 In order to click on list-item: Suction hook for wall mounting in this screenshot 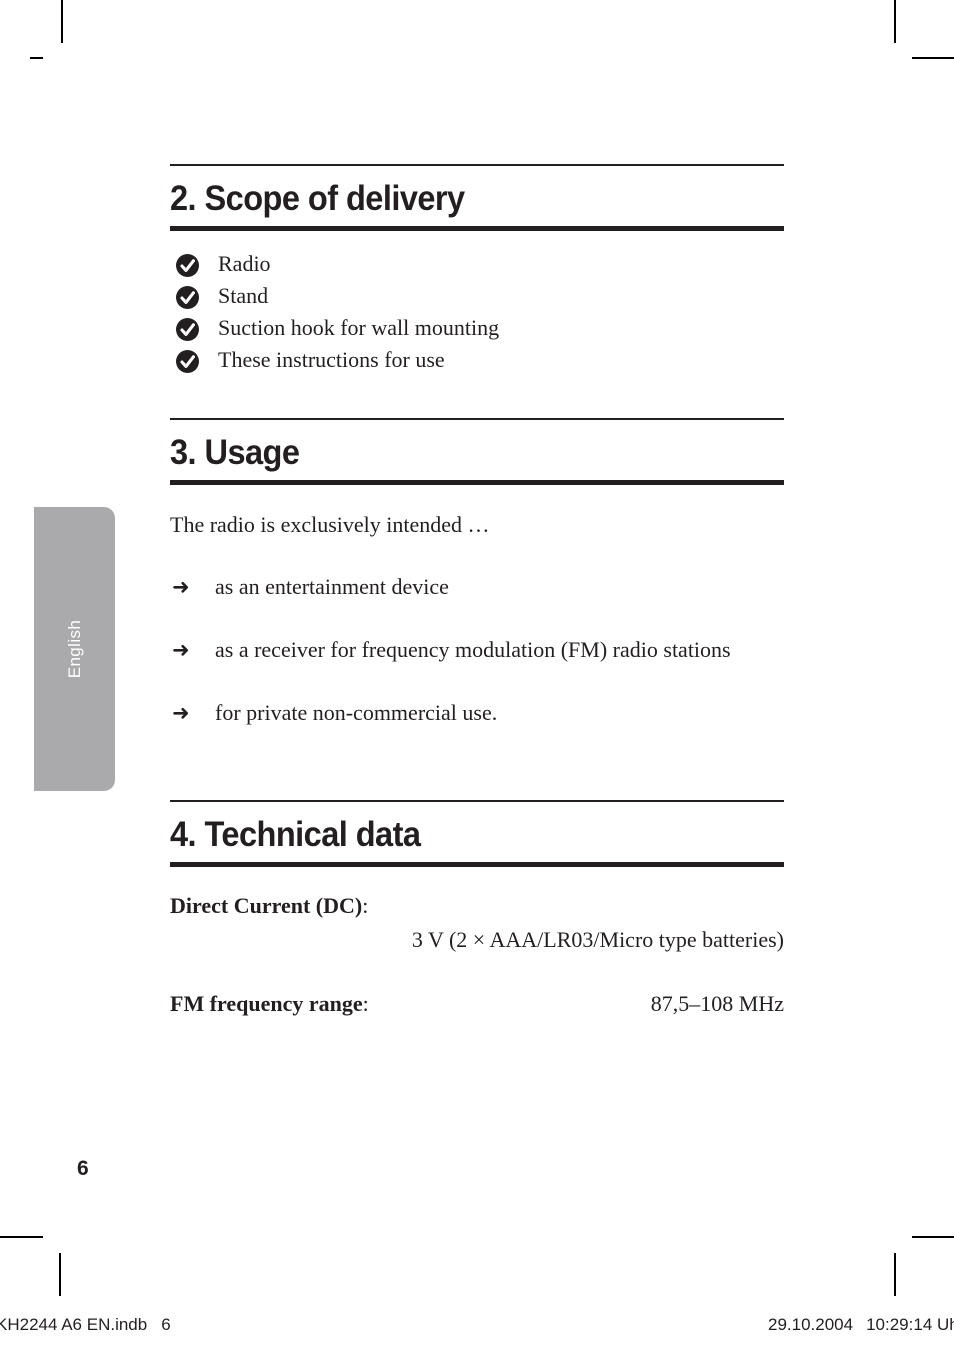, I will do `click(477, 328)`.